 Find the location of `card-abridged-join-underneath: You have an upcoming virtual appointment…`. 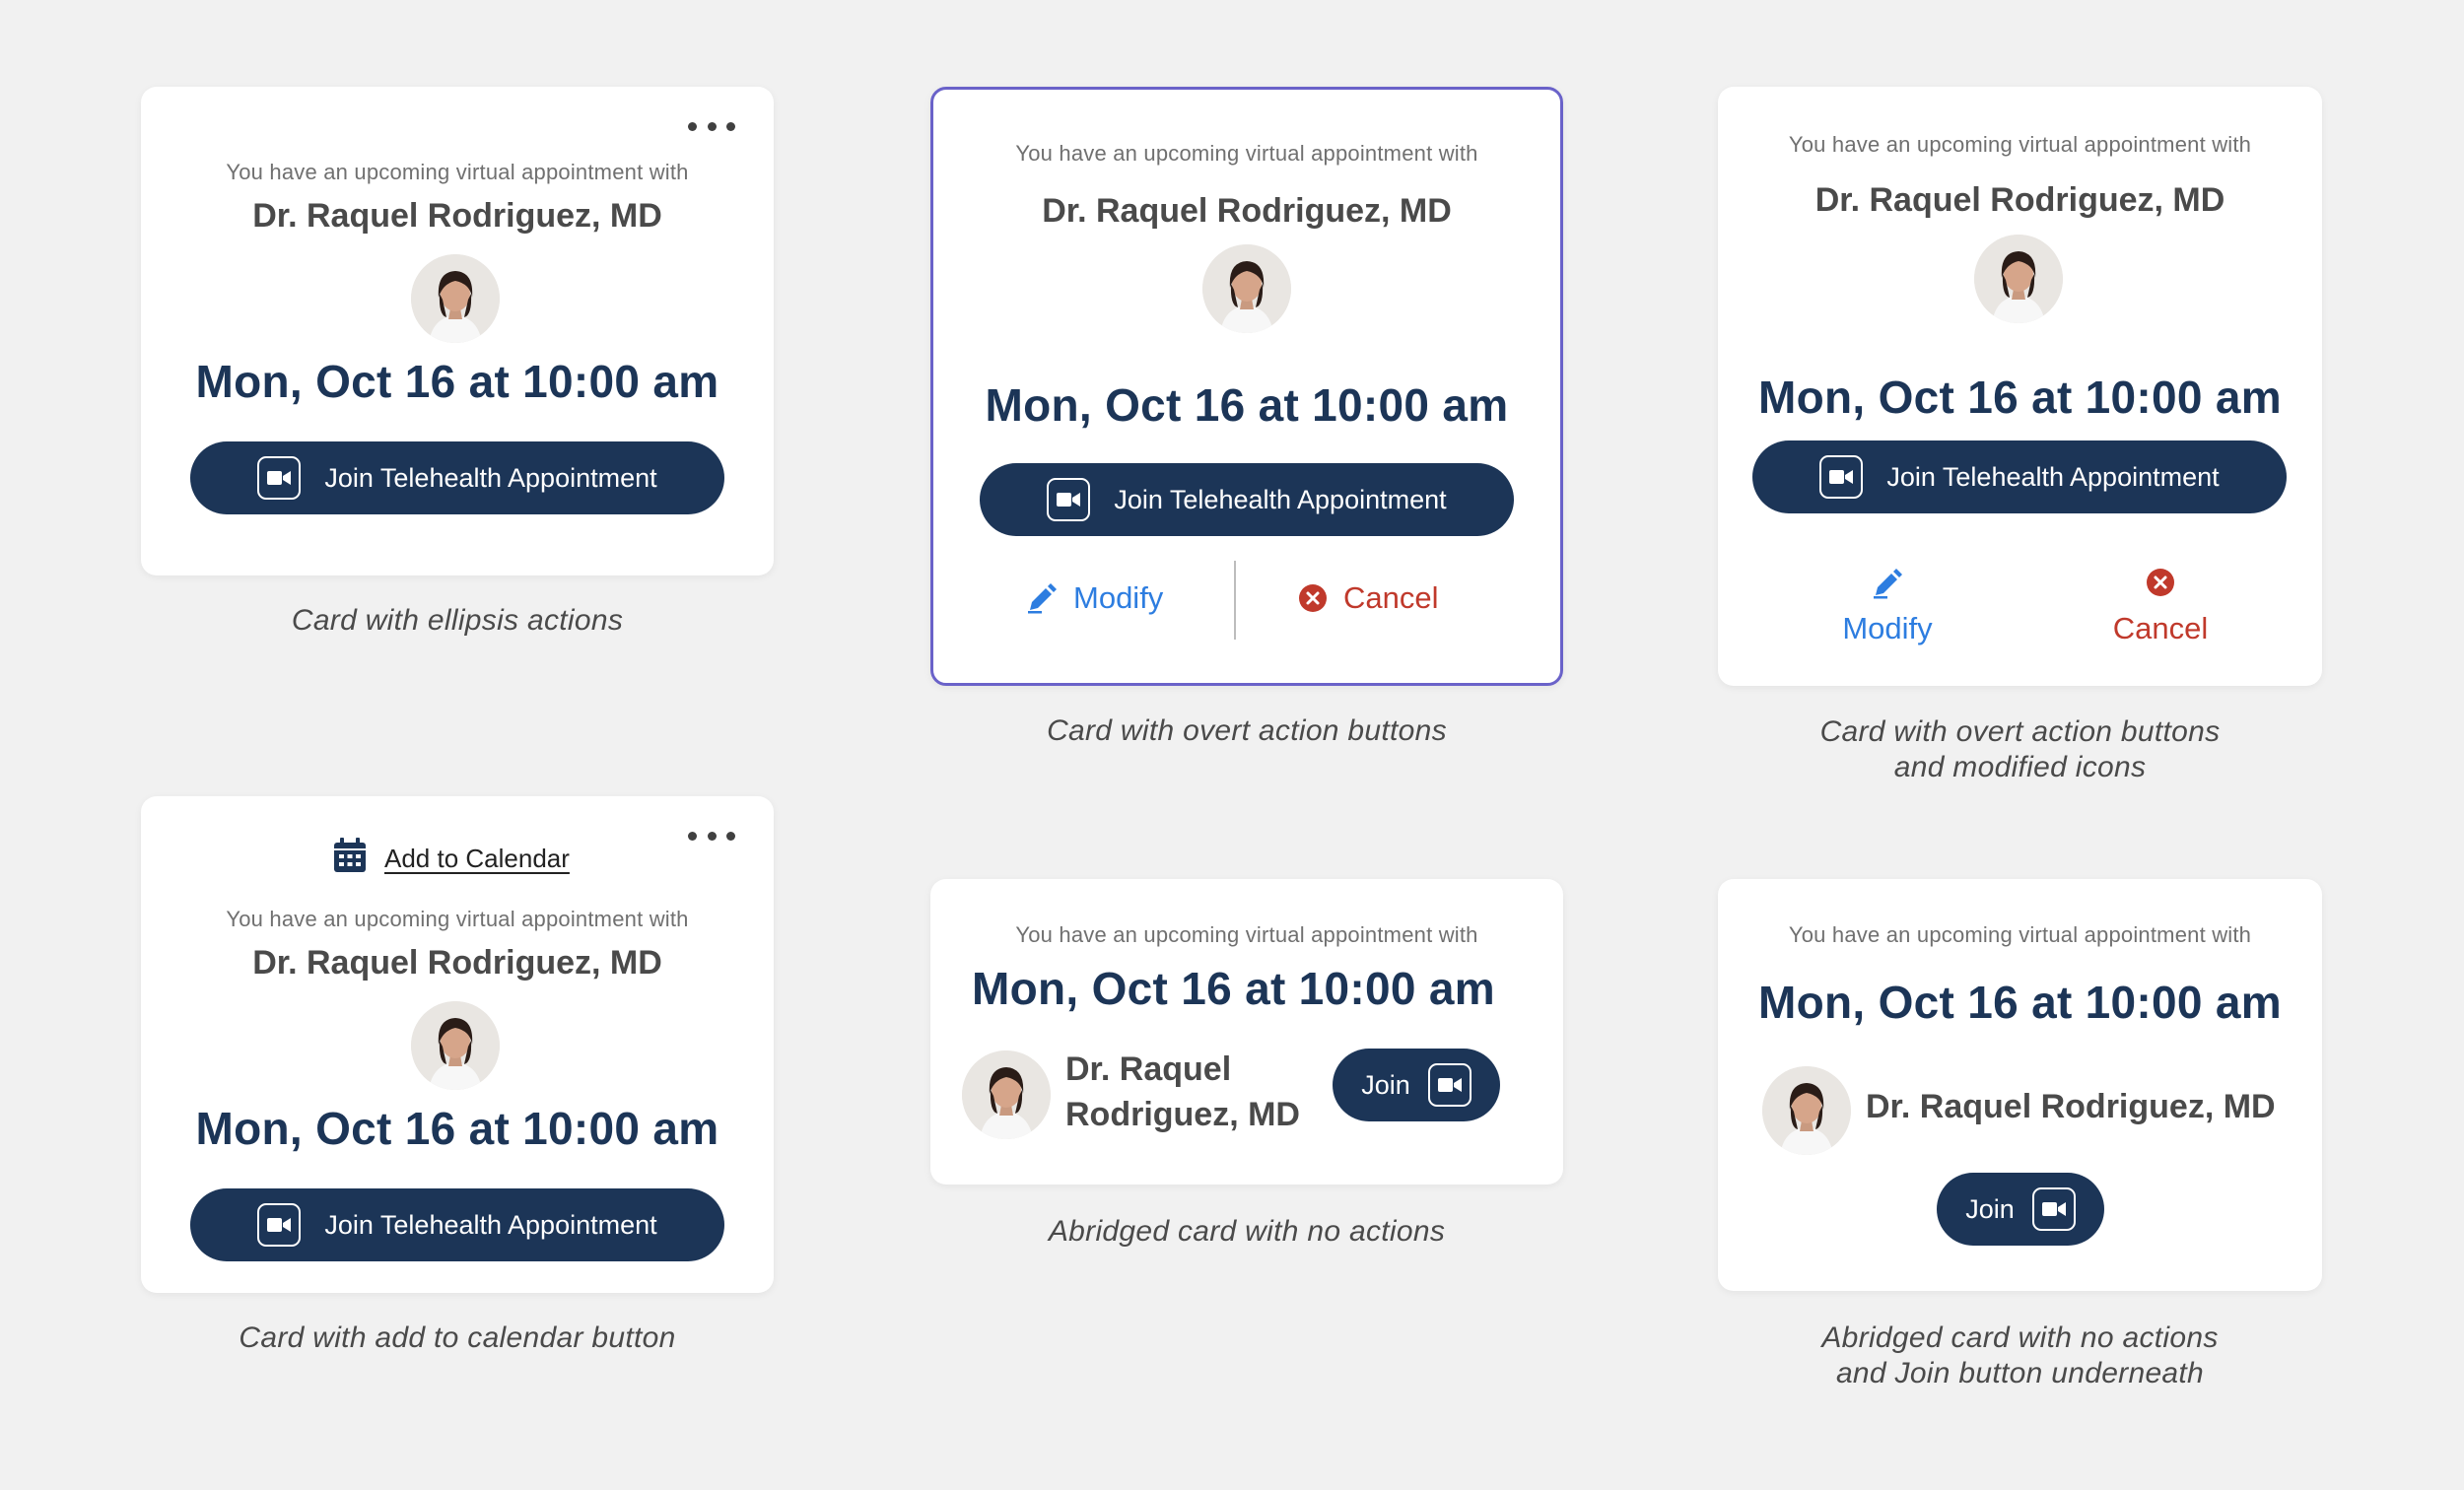

card-abridged-join-underneath: You have an upcoming virtual appointment… is located at coordinates (2020, 1085).